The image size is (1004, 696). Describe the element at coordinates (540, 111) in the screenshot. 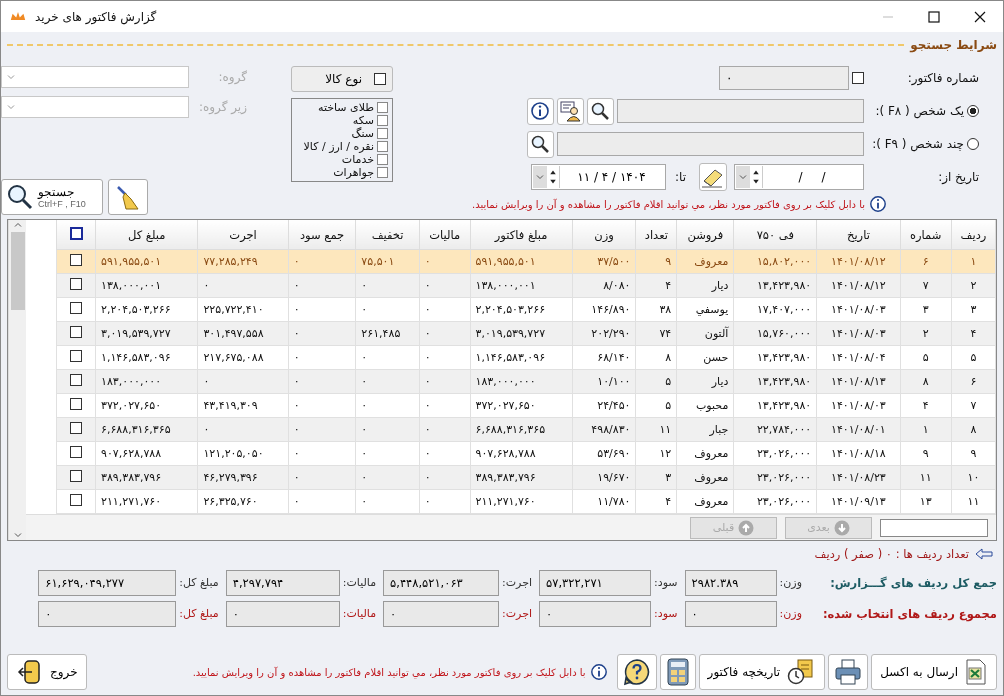

I see `info-button` at that location.